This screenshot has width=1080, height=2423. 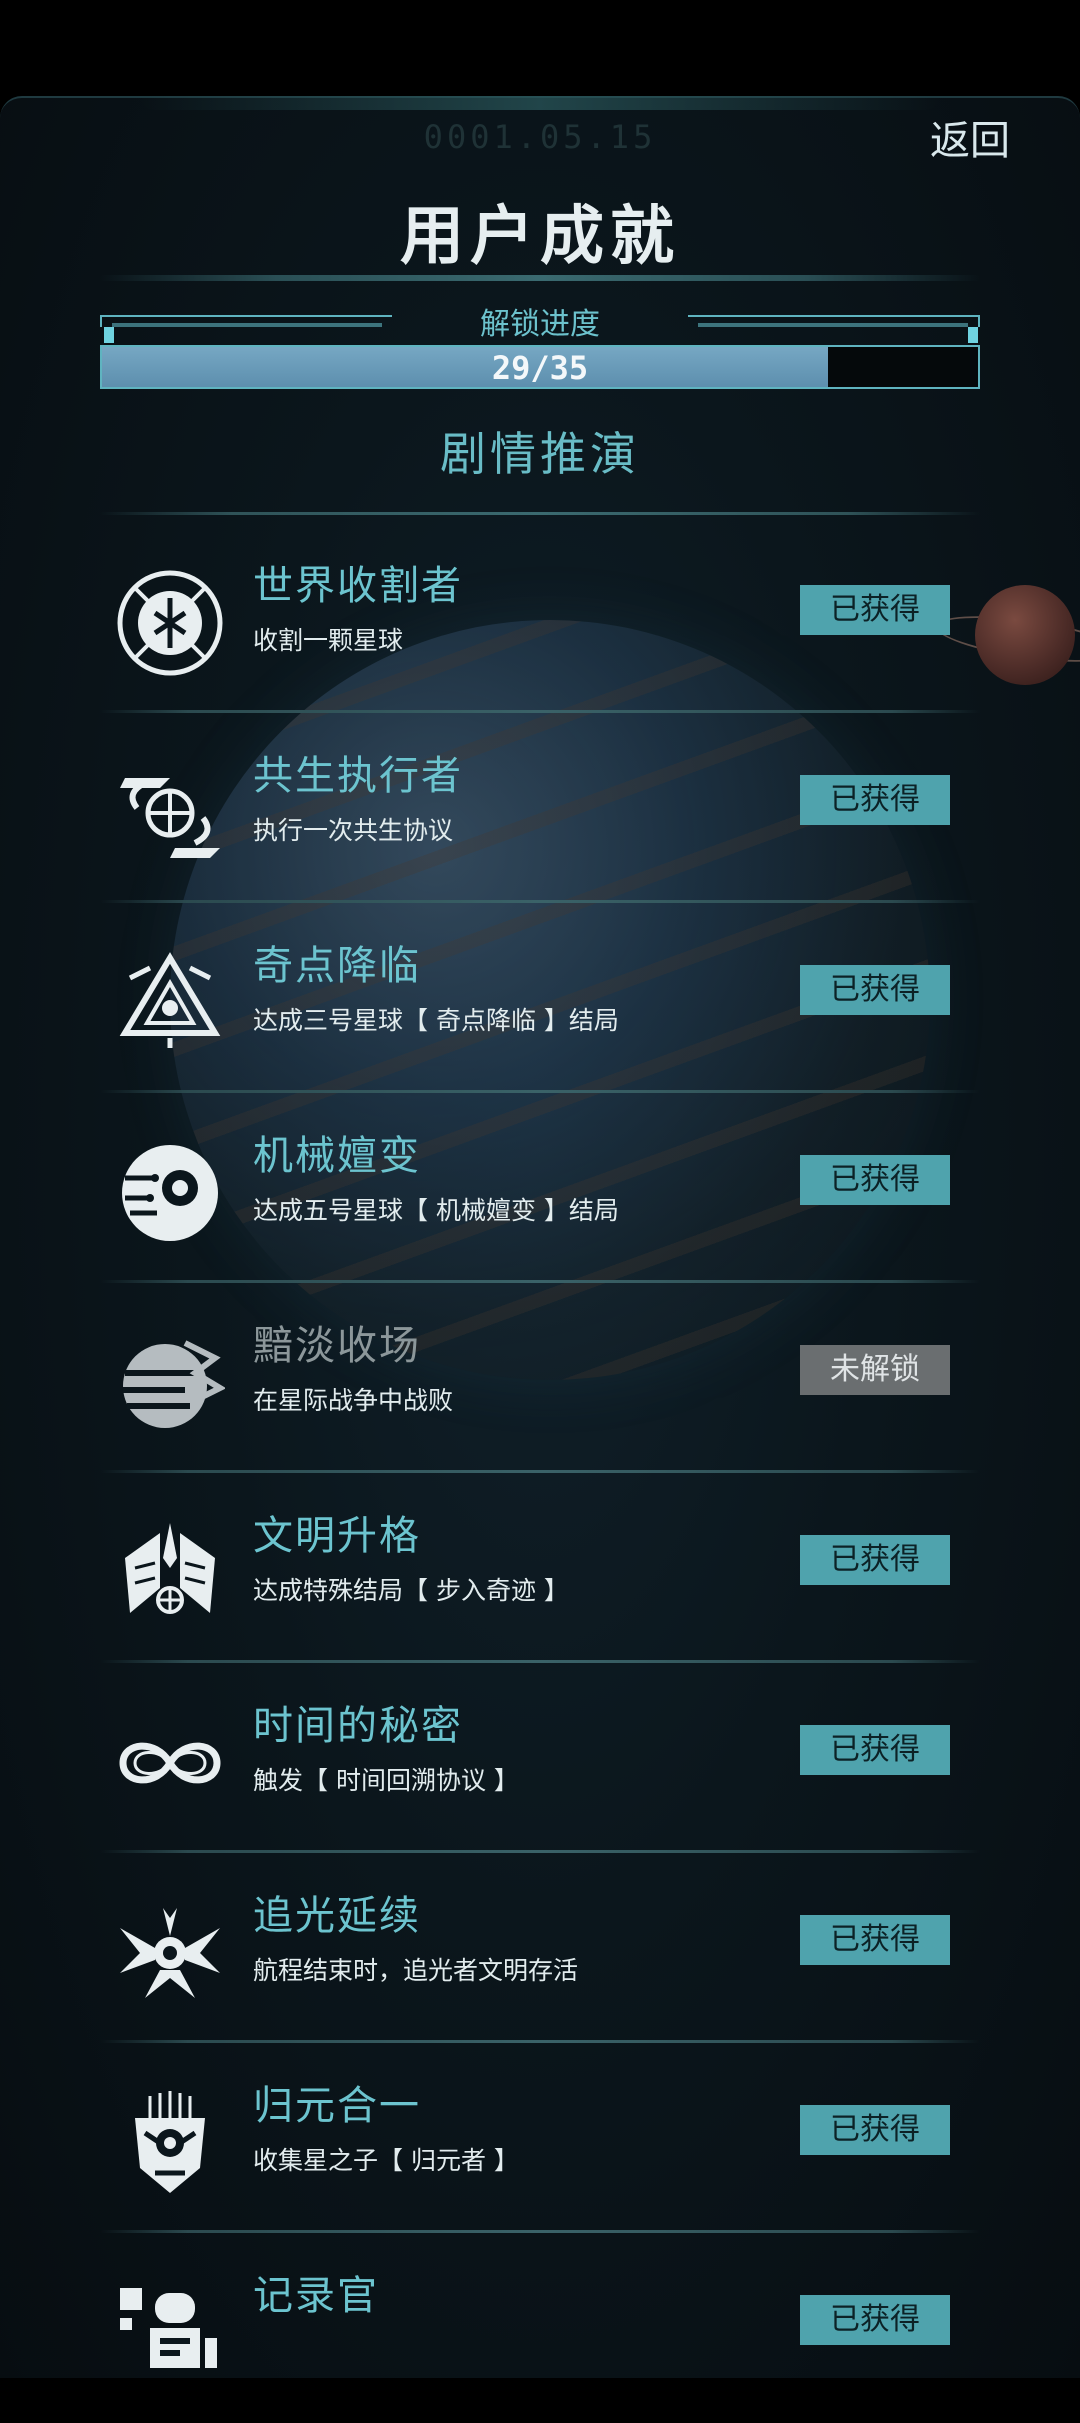 What do you see at coordinates (416, 1970) in the screenshot?
I see `achievement-description: 航程结束时，追光者文明存活` at bounding box center [416, 1970].